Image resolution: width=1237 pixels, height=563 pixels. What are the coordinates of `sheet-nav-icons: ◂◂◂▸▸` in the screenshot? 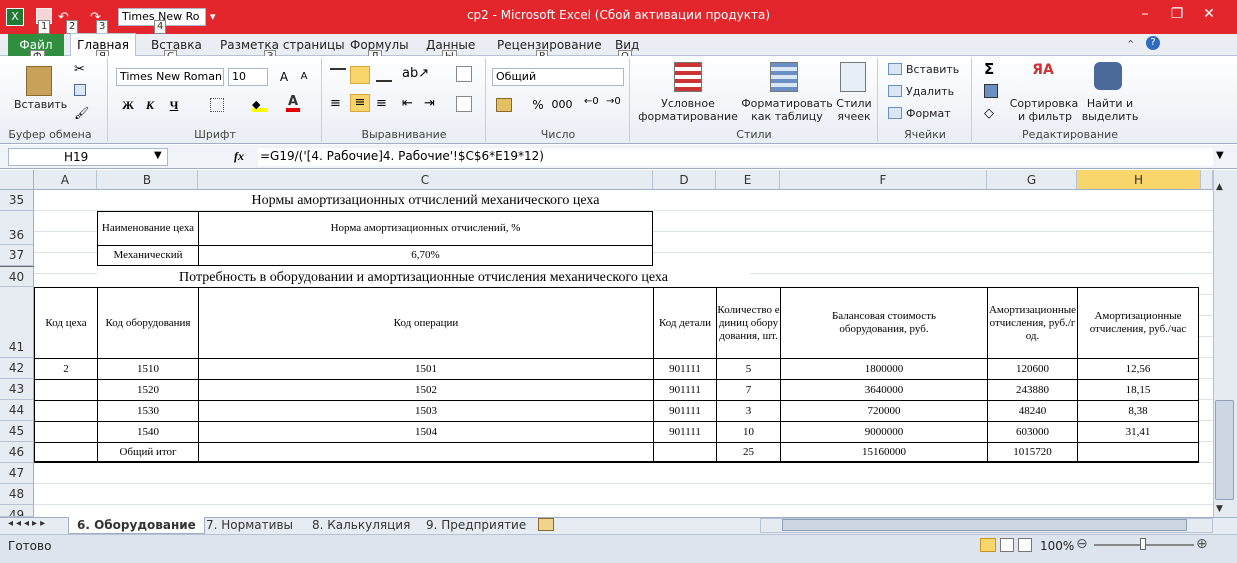 It's located at (28, 523).